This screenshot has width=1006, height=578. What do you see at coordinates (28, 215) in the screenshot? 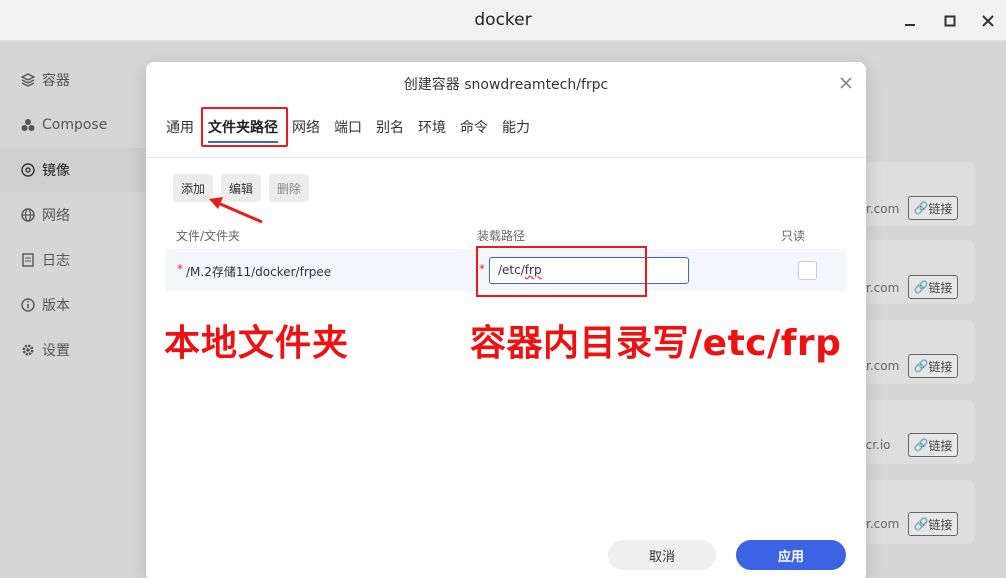
I see `globe-icon` at bounding box center [28, 215].